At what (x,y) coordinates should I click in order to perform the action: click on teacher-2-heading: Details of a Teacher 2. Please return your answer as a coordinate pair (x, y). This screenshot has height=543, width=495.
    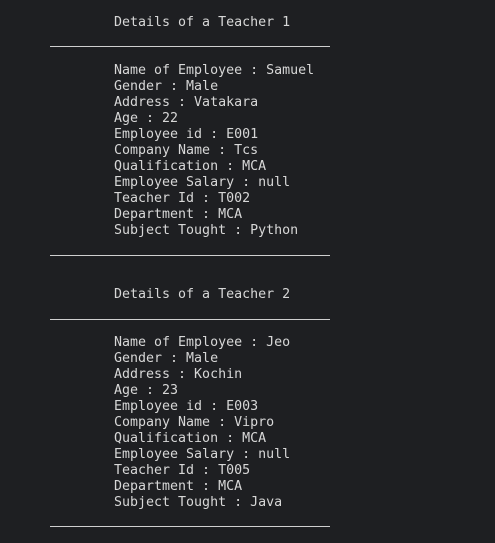
    Looking at the image, I should click on (202, 294).